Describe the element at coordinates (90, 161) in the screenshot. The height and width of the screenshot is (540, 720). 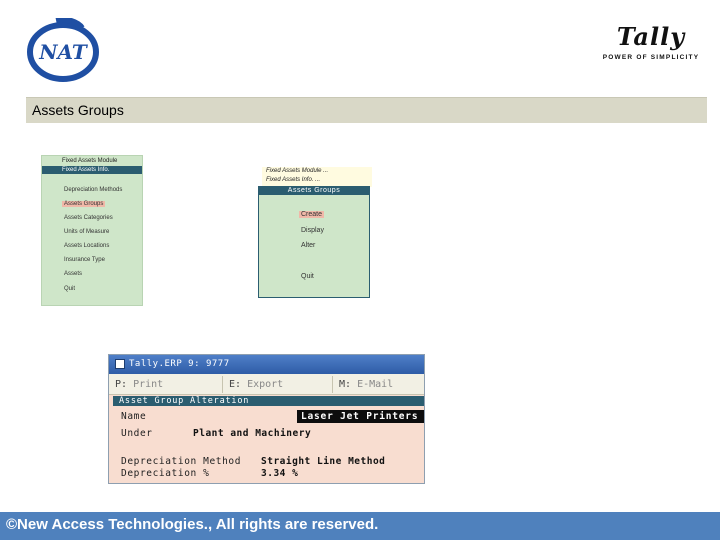
I see `menu-title: Fixed Assets Module` at that location.